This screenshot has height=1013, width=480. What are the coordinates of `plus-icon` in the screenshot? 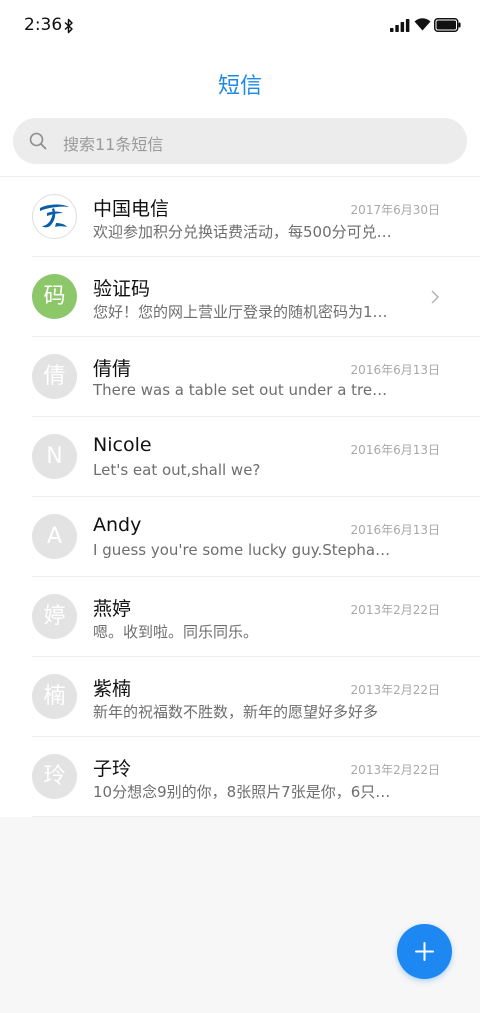 It's located at (424, 951).